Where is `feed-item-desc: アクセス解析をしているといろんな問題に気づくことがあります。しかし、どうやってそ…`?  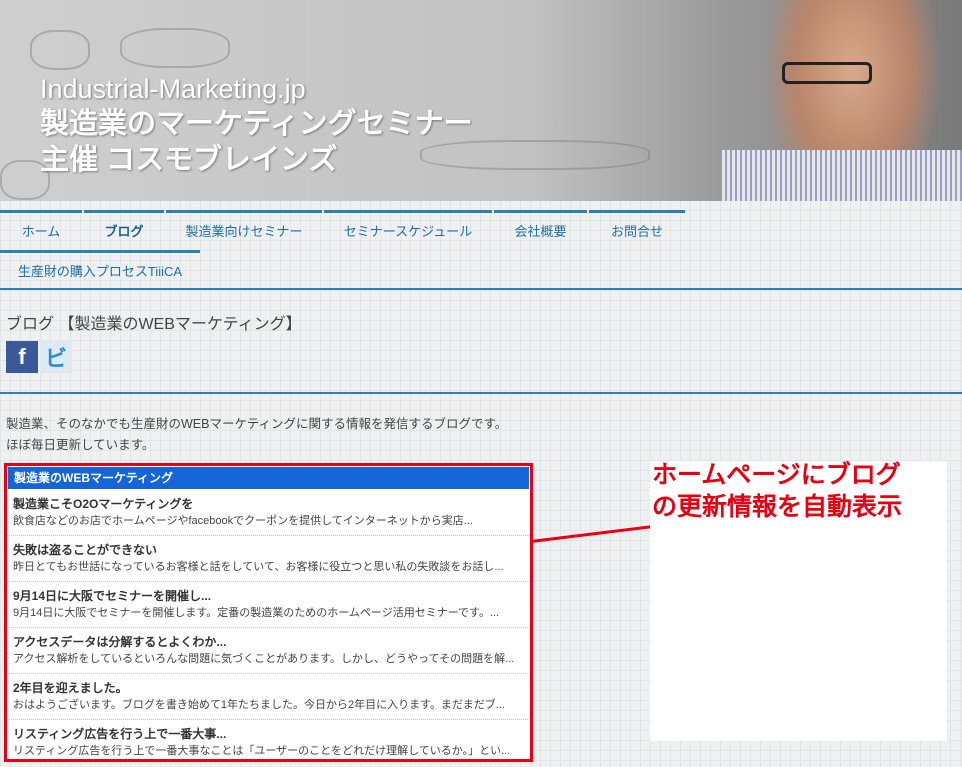
feed-item-desc: アクセス解析をしているといろんな問題に気づくことがあります。しかし、どうやってそ… is located at coordinates (264, 659).